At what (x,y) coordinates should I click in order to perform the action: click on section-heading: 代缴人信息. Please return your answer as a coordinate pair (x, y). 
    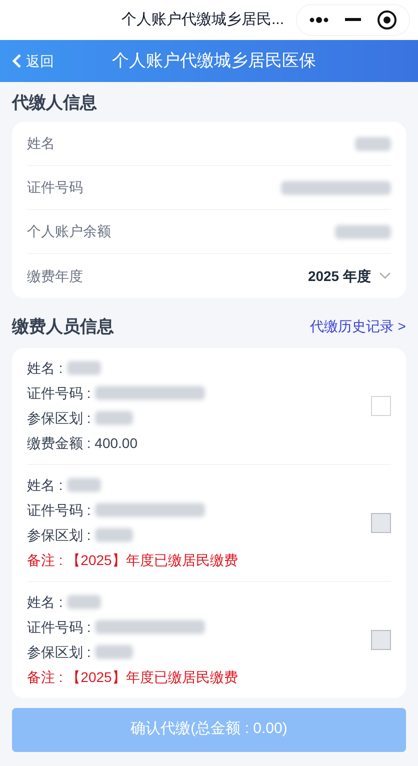
    Looking at the image, I should click on (54, 102).